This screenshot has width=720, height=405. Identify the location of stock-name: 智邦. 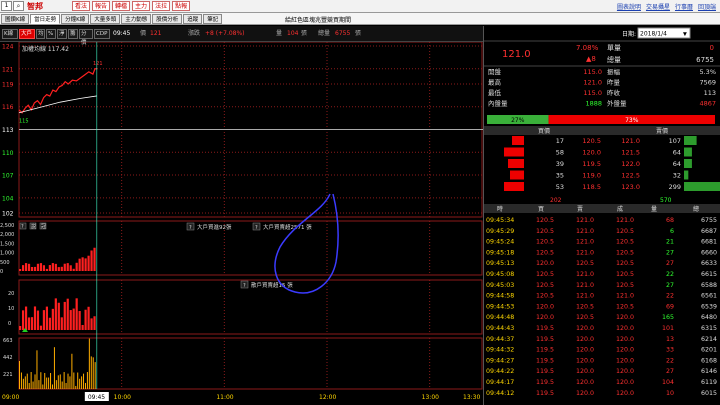
(35, 6).